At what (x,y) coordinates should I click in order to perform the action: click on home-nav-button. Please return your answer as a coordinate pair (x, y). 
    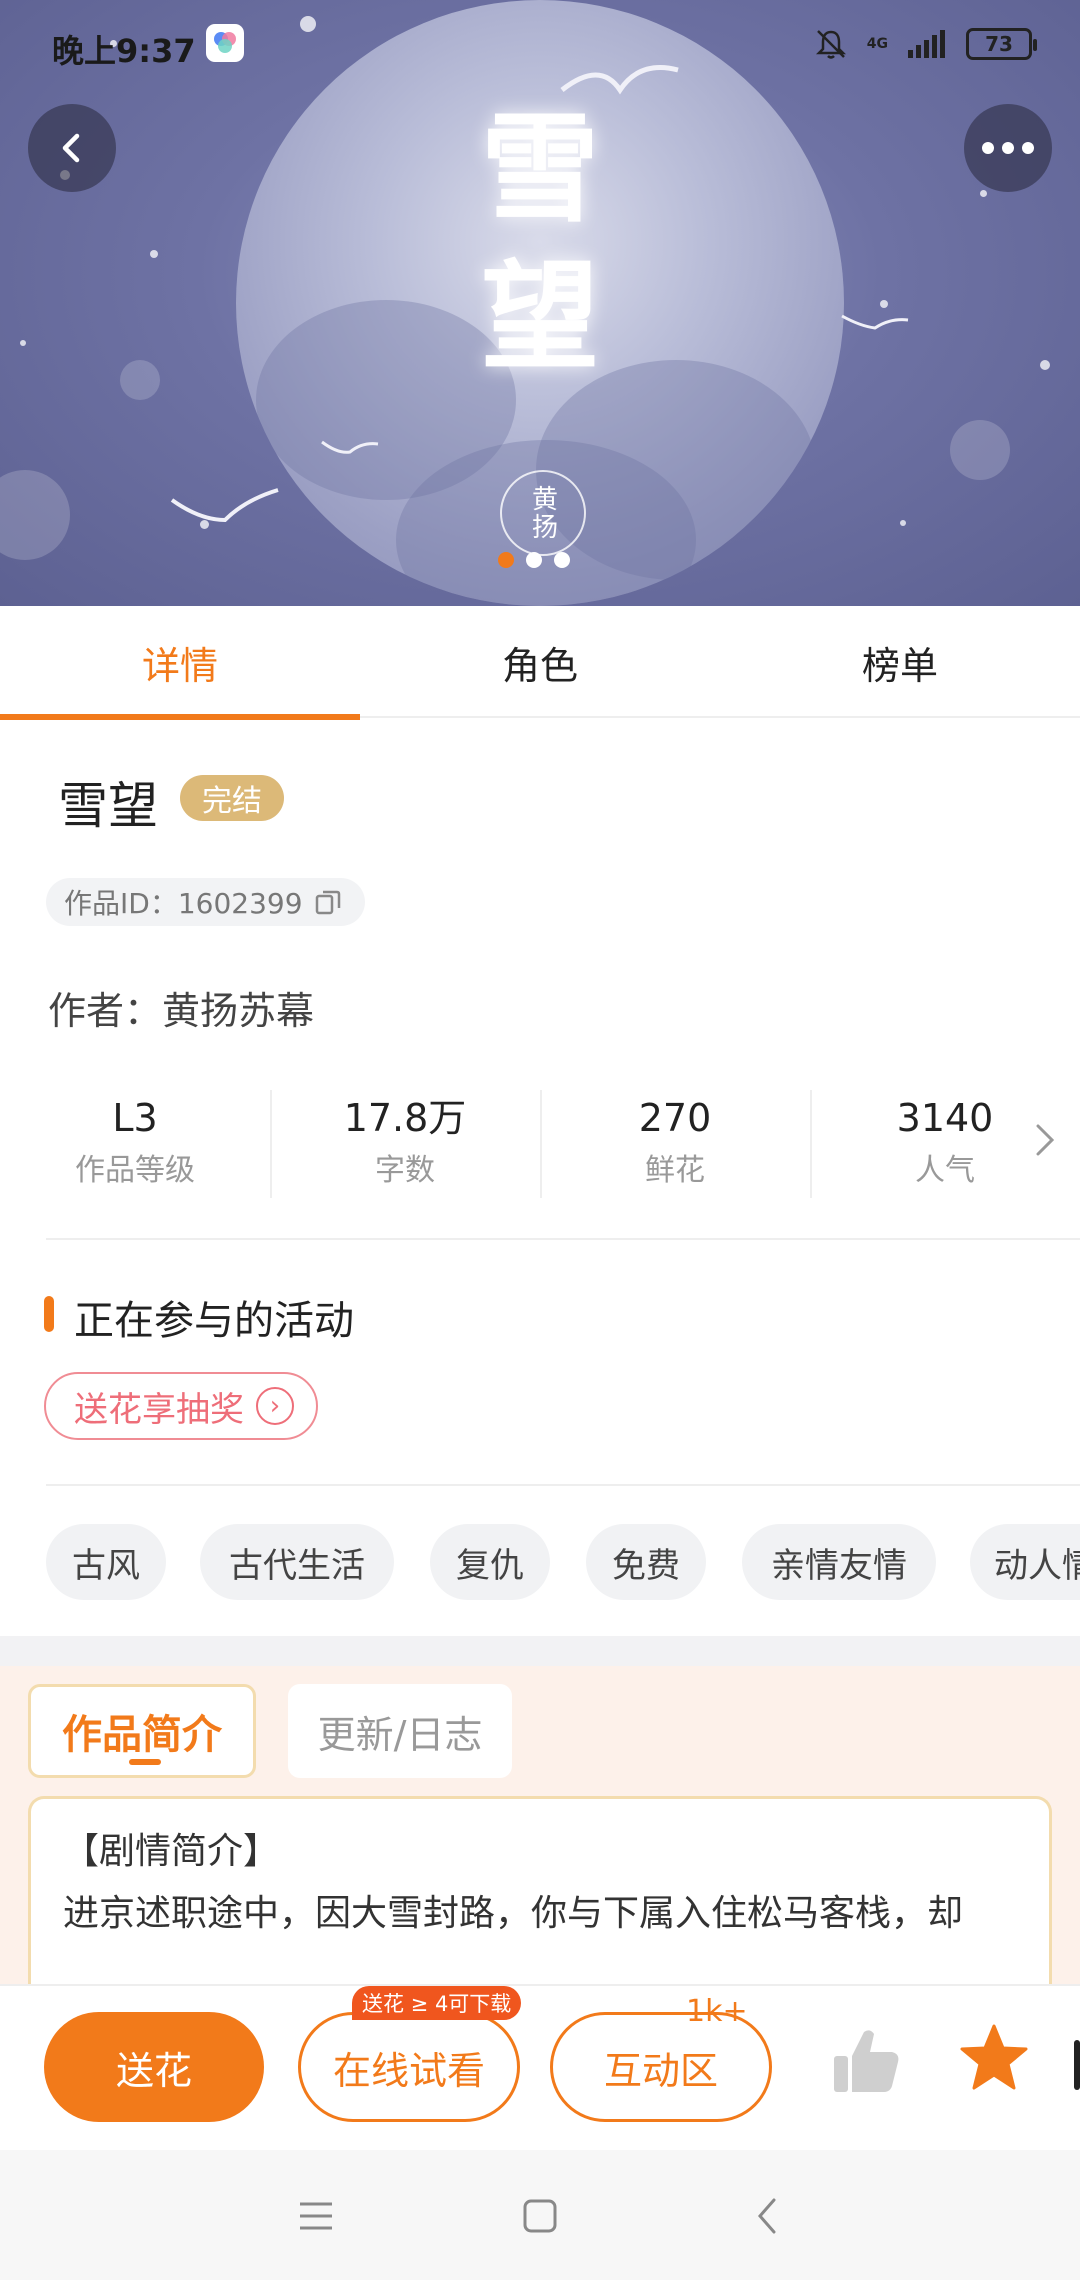
    Looking at the image, I should click on (540, 2216).